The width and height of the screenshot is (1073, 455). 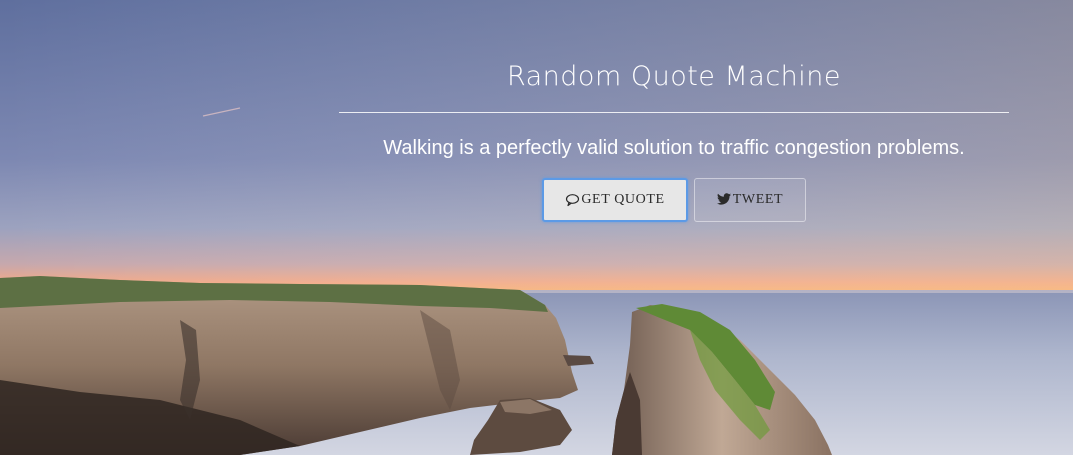 What do you see at coordinates (758, 199) in the screenshot?
I see `tweet-label: TWEET` at bounding box center [758, 199].